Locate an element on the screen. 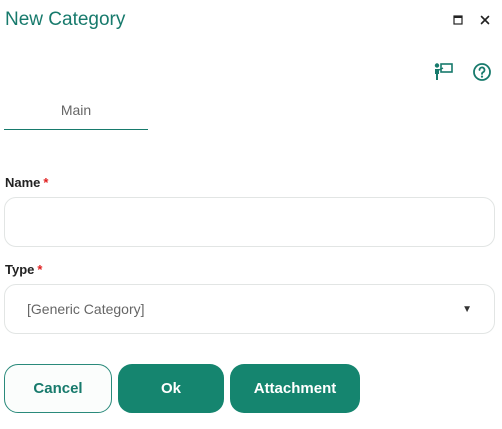 This screenshot has height=429, width=502. presenter-icon is located at coordinates (443, 72).